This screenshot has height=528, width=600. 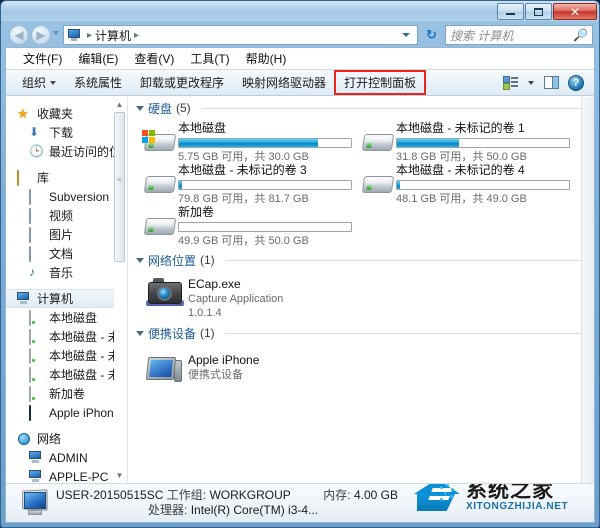 I want to click on sidebar-item-local-disk-4: 本地磁盘 - 未标i, so click(x=60, y=374).